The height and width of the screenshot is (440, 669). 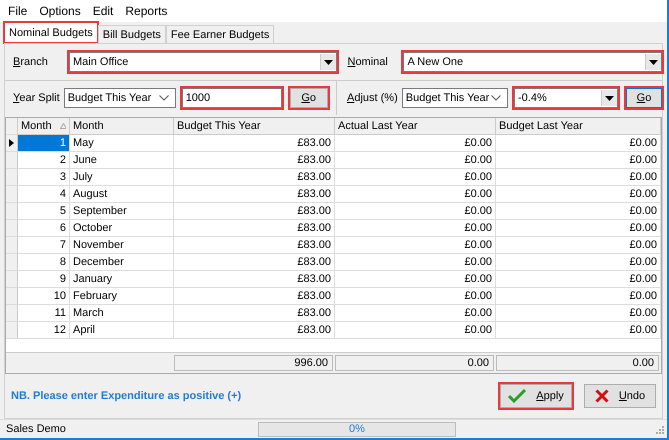 I want to click on nominal-dropdown: A New One, so click(x=532, y=62).